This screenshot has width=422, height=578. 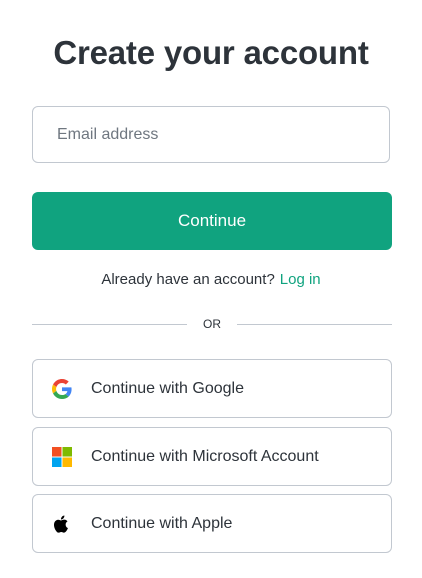 I want to click on google-button-label: Continue with Google, so click(x=167, y=388).